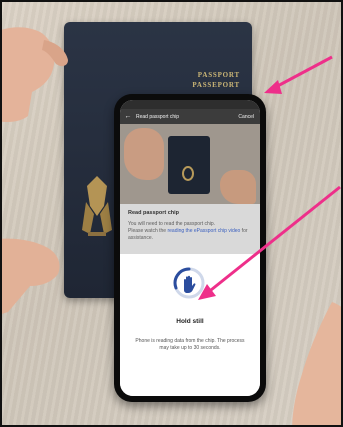  What do you see at coordinates (128, 116) in the screenshot?
I see `back-arrow-icon: ←` at bounding box center [128, 116].